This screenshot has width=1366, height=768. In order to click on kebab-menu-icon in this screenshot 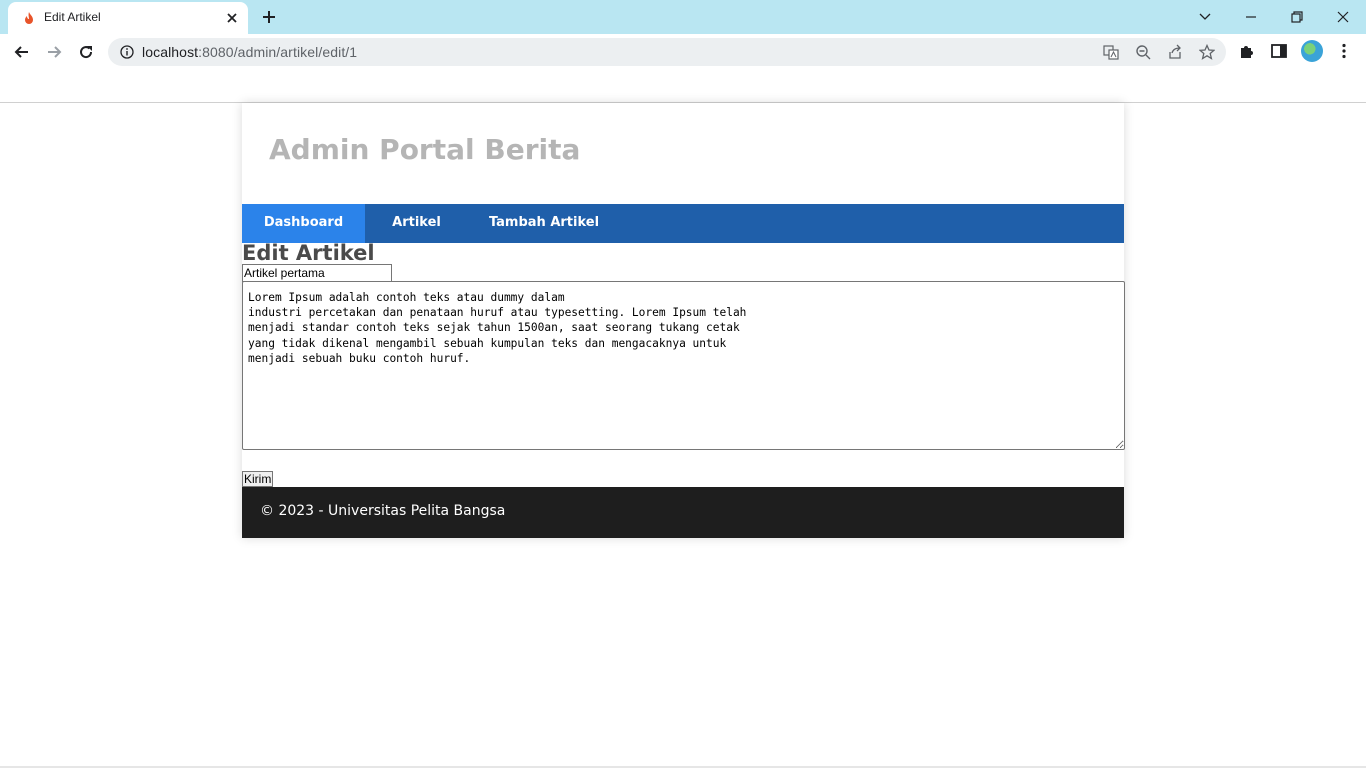, I will do `click(1344, 51)`.